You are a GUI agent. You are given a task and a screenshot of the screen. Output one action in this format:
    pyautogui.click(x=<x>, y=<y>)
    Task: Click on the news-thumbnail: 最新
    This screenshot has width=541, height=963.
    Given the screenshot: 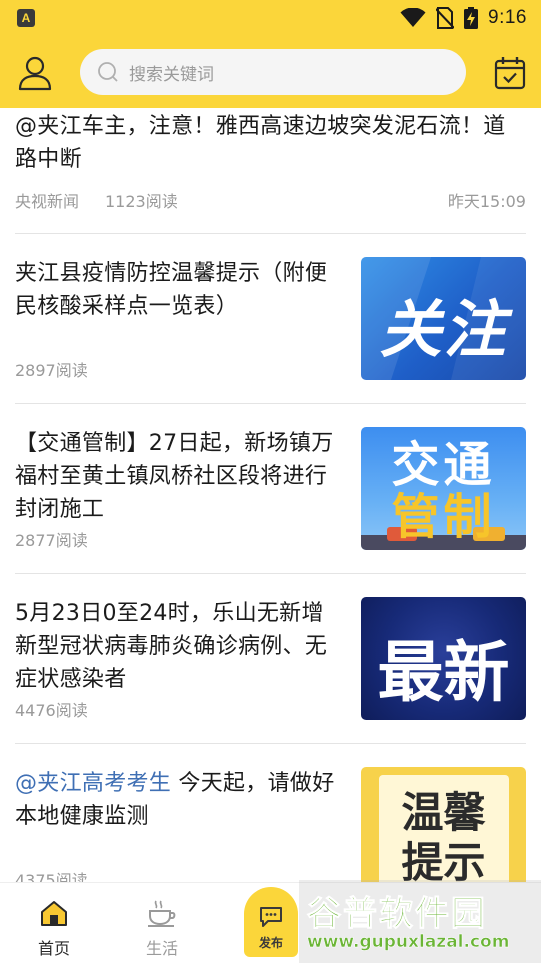 What is the action you would take?
    pyautogui.click(x=443, y=658)
    